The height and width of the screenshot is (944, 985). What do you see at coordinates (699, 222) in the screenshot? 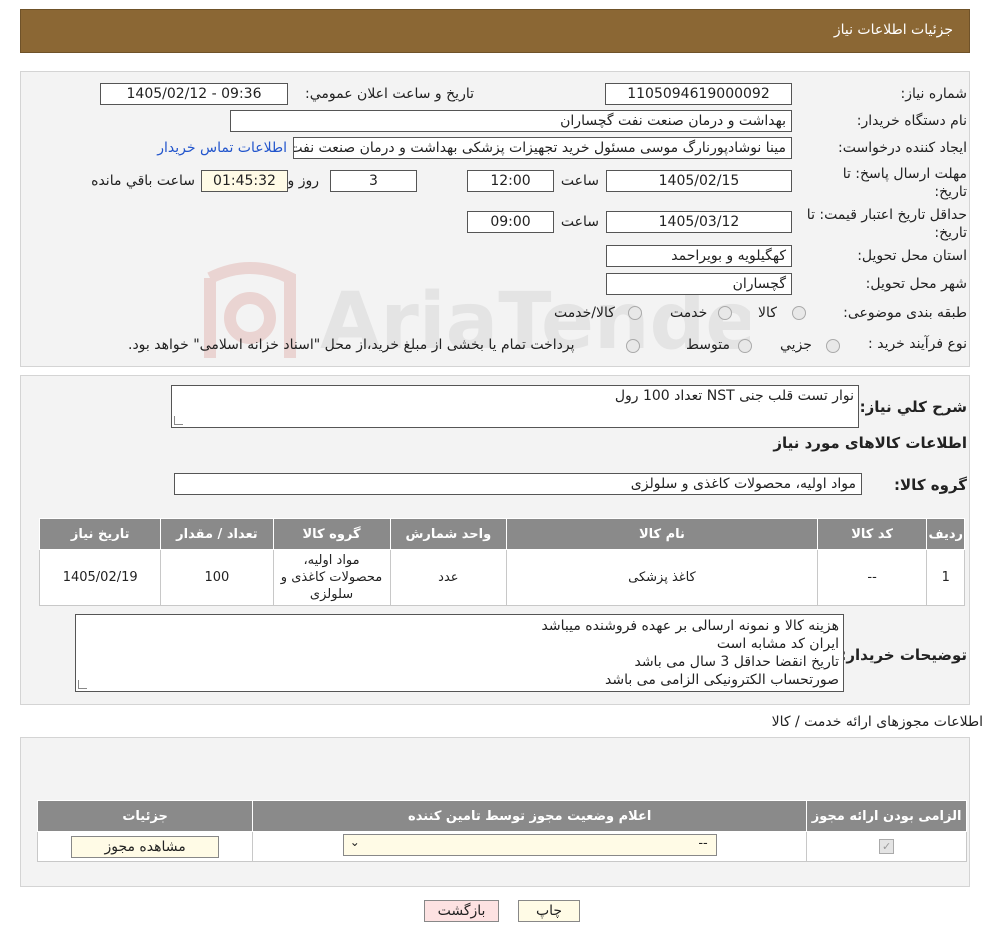
I see `validity-date-field: 1405/03/12` at bounding box center [699, 222].